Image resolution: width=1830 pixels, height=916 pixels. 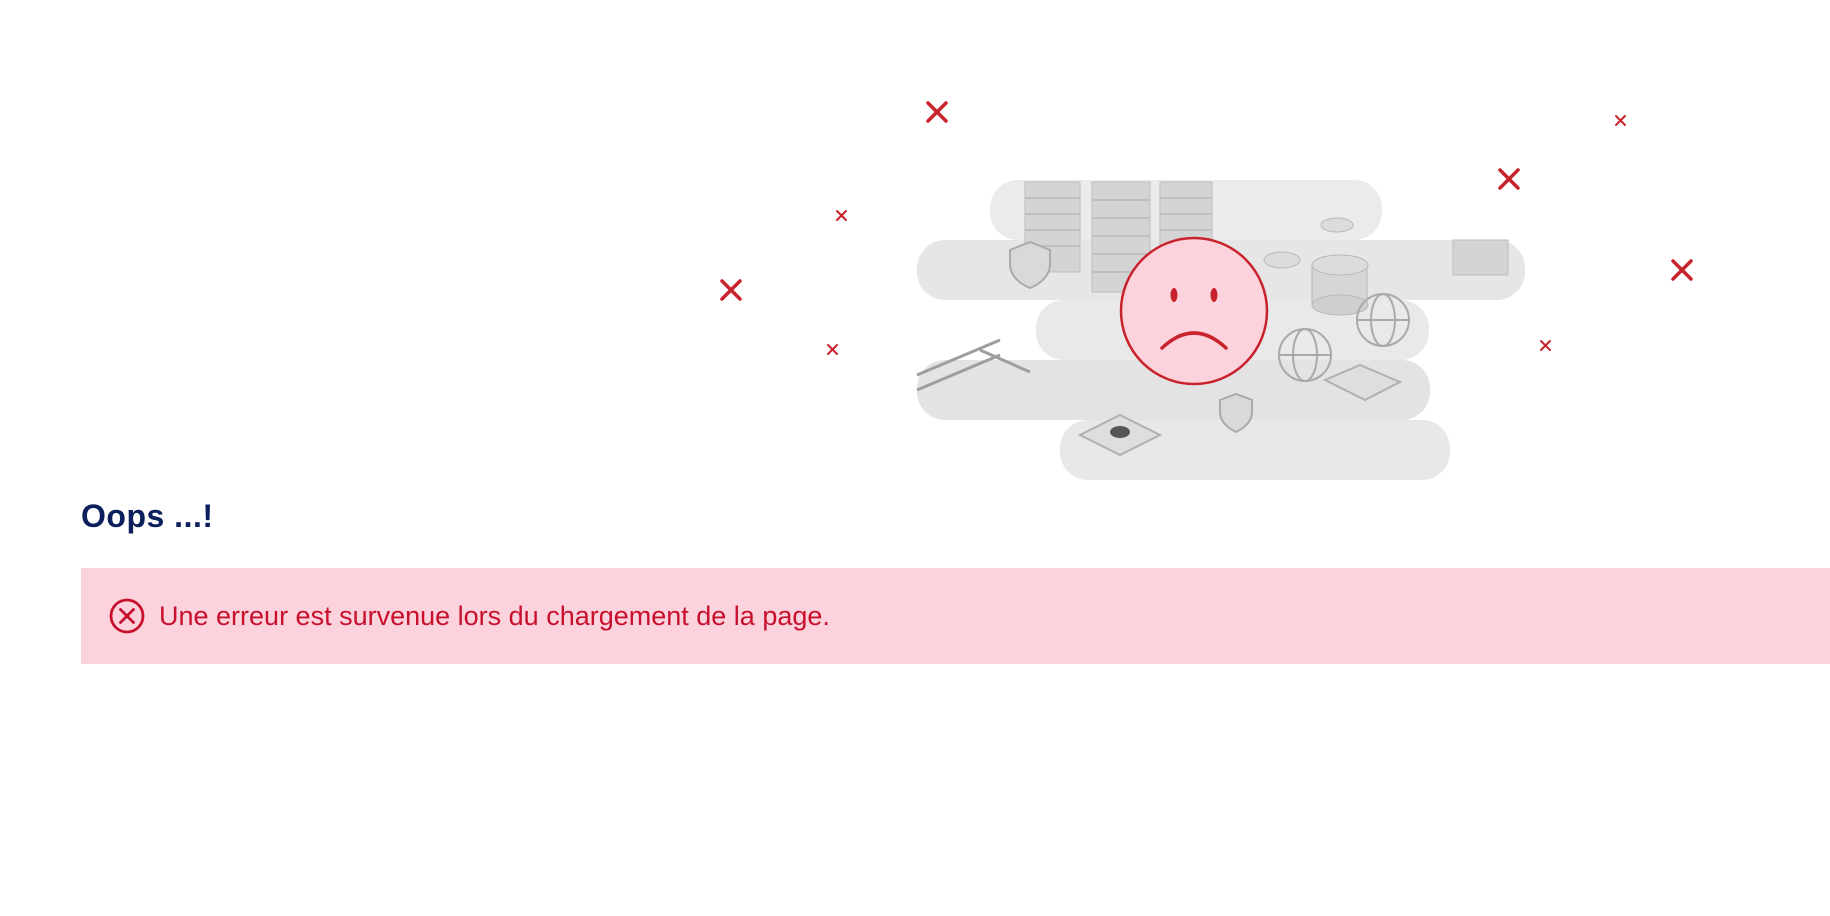 I want to click on page-title: Oops ...!, so click(x=147, y=516).